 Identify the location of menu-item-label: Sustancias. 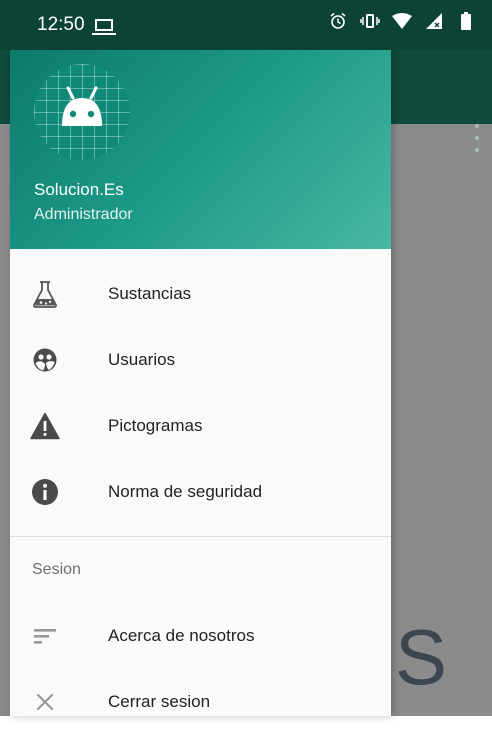
(150, 293).